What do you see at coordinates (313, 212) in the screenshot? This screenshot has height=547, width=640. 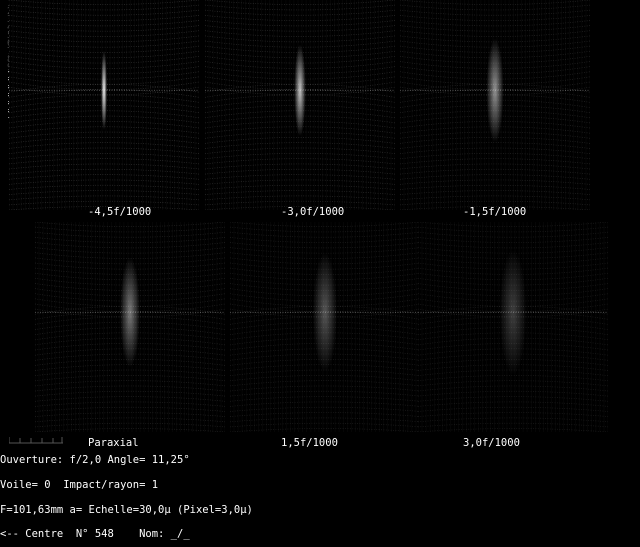 I see `panel-label-2: -3,0f/1000` at bounding box center [313, 212].